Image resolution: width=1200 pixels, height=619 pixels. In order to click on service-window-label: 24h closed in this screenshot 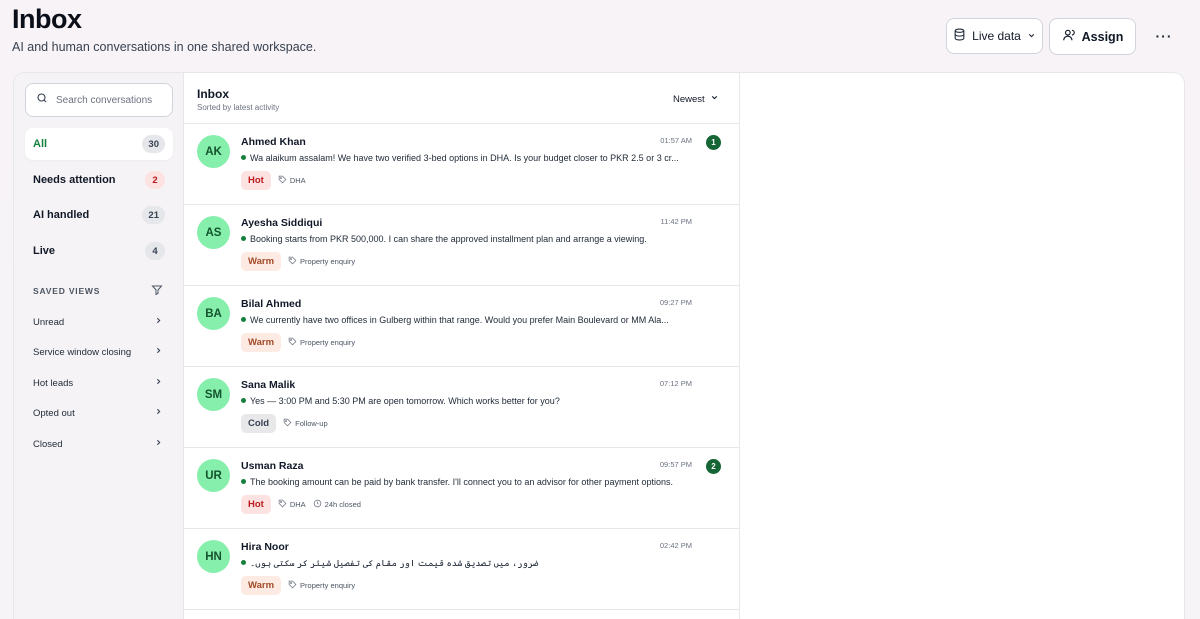, I will do `click(342, 504)`.